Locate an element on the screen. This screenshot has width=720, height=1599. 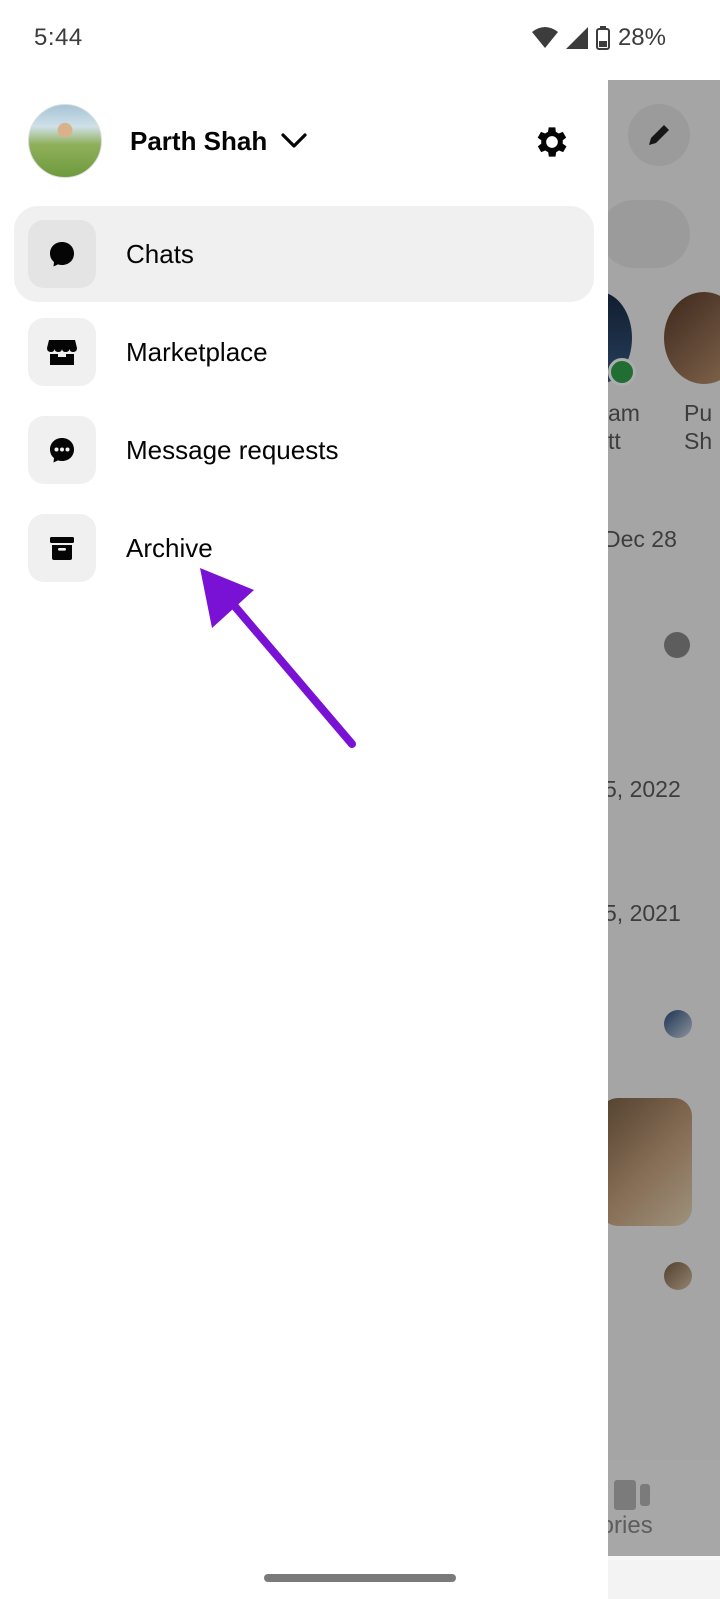
archive-box-icon is located at coordinates (62, 548).